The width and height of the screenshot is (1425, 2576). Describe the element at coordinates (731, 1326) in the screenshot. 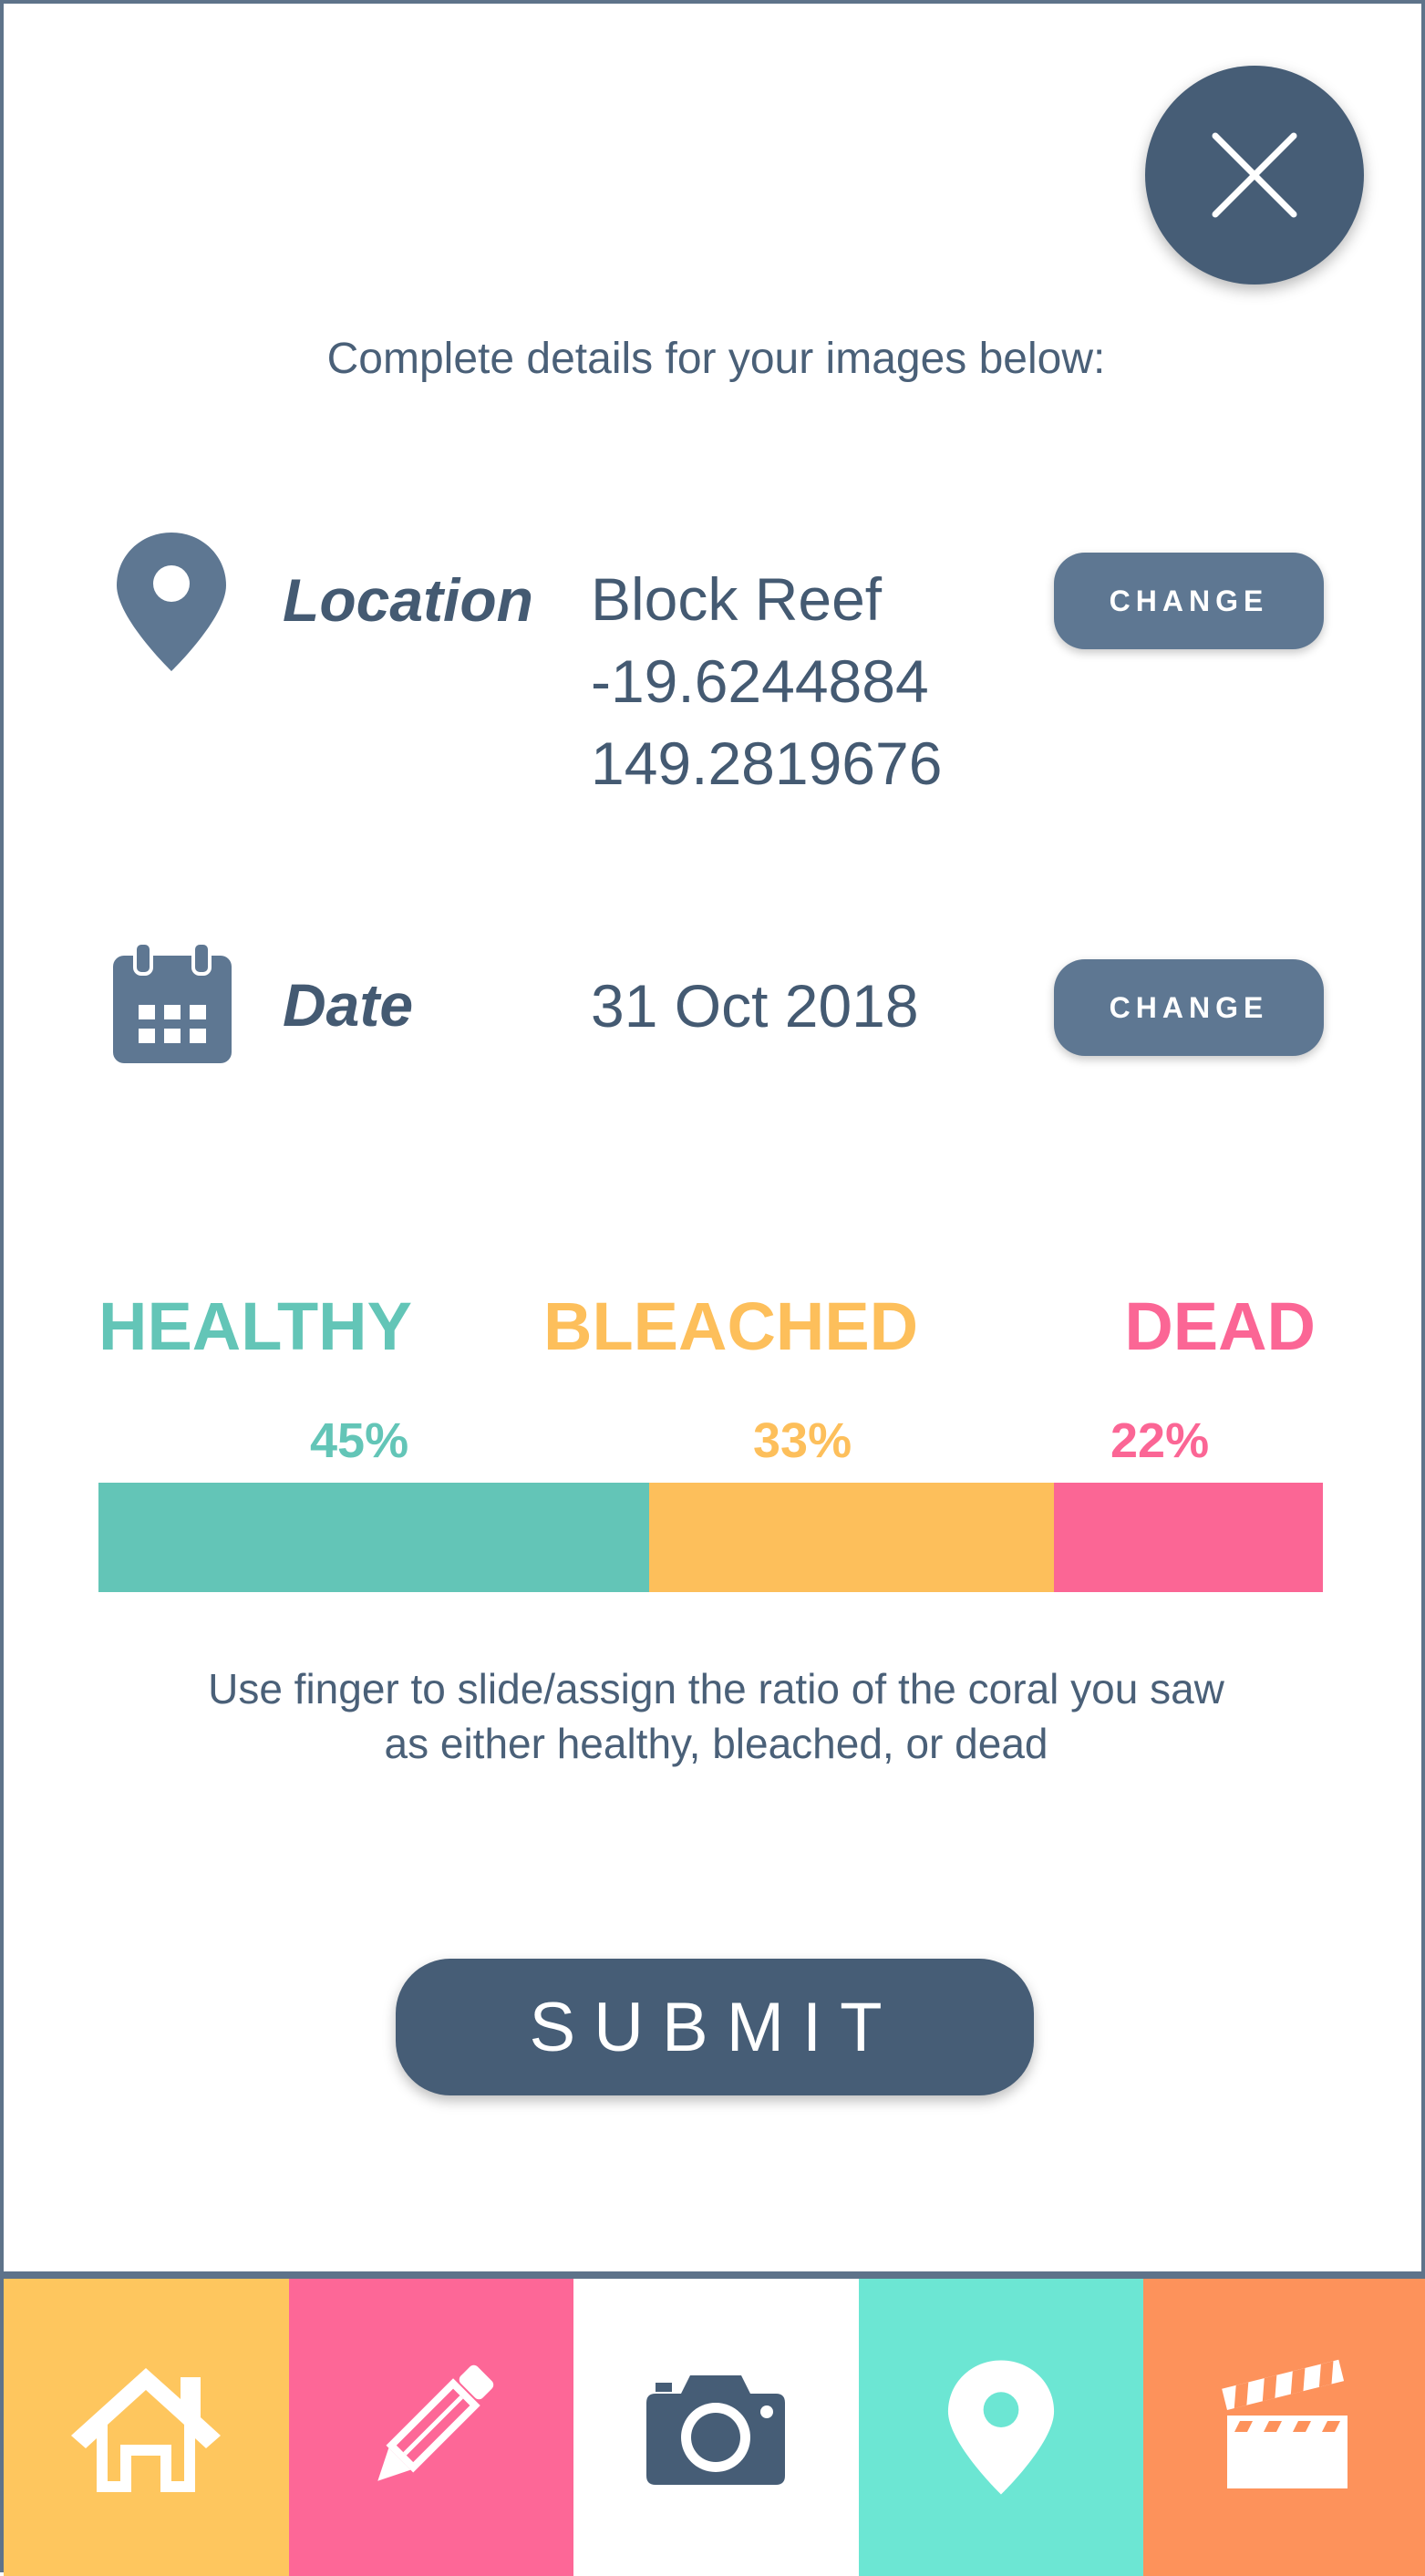

I see `bleached-label: BLEACHED` at that location.